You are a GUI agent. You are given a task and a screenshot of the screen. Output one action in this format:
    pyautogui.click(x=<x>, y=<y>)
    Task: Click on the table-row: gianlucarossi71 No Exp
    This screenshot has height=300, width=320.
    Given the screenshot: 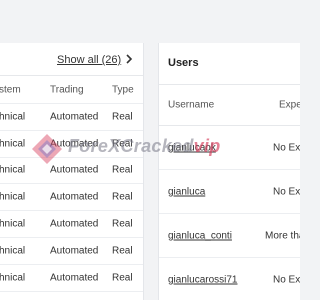 What is the action you would take?
    pyautogui.click(x=229, y=279)
    